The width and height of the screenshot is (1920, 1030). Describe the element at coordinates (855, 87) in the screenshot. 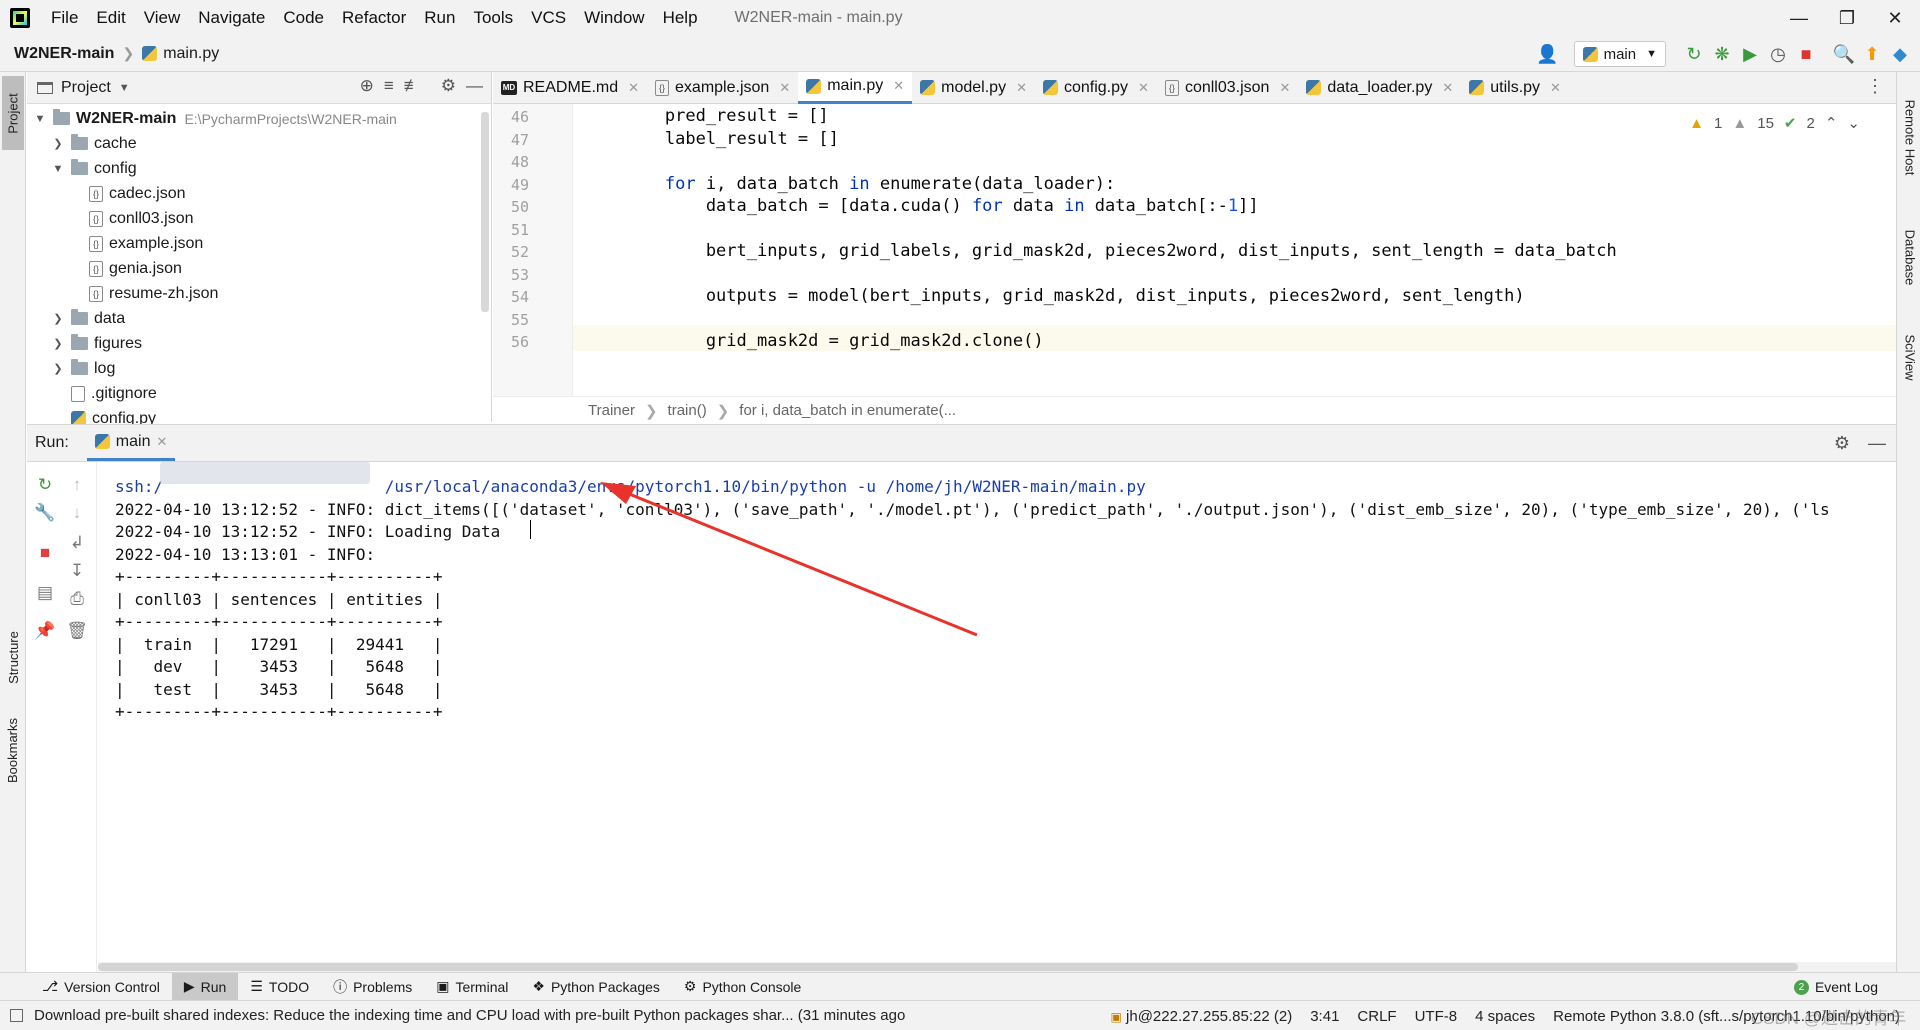

I see `editor-tab: main.py ✕` at that location.